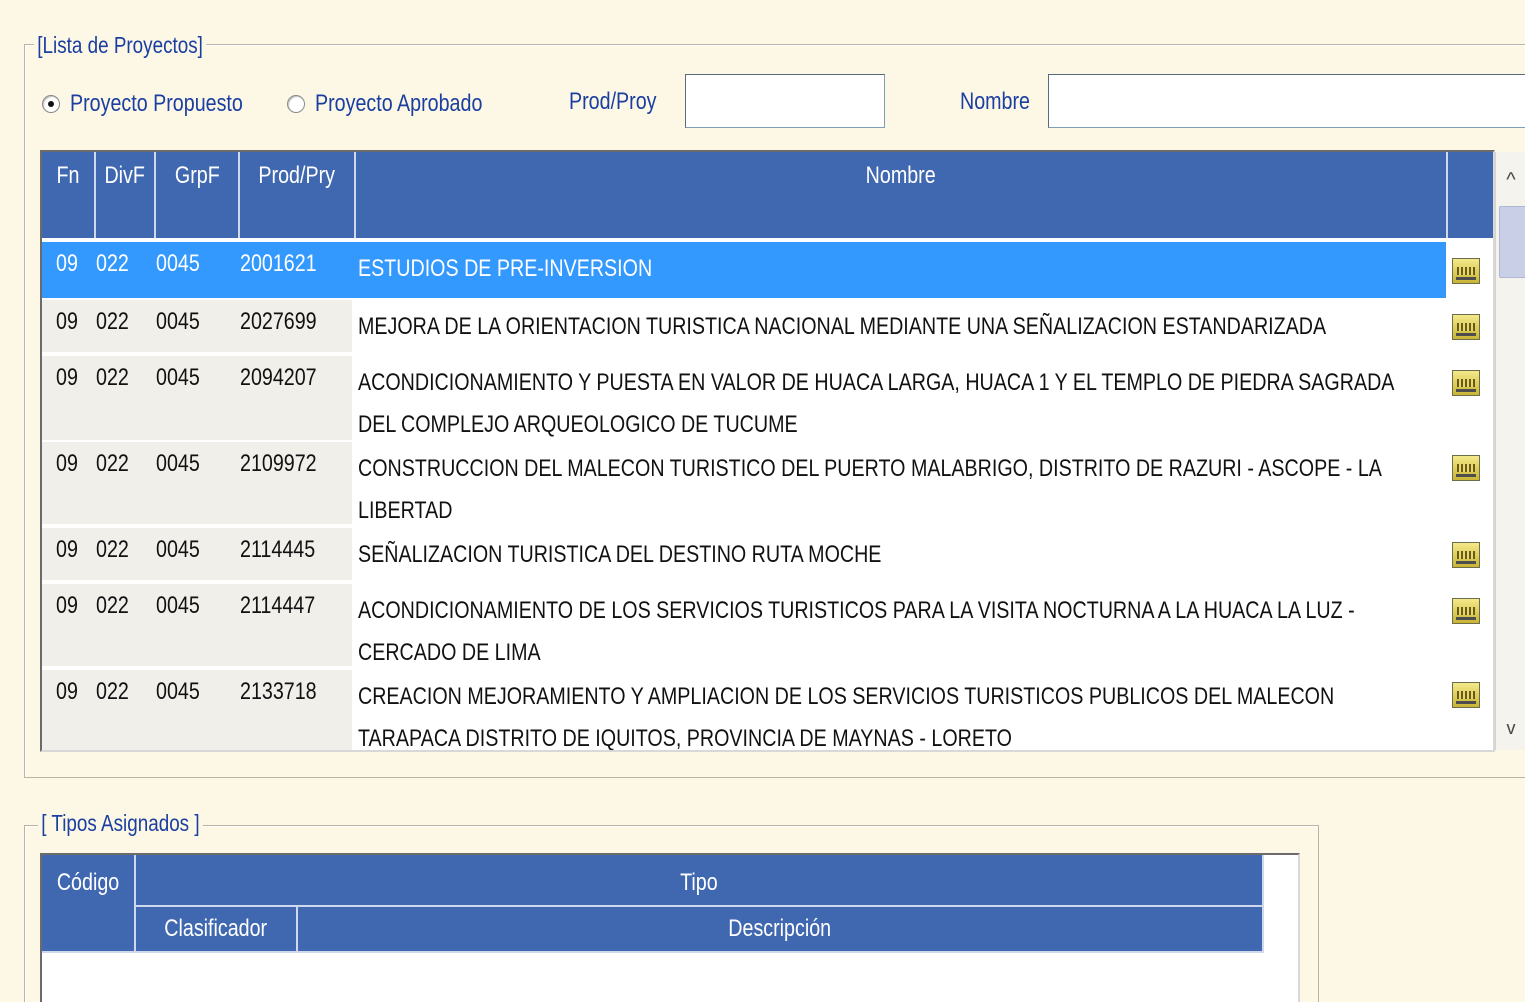 This screenshot has width=1525, height=1002. I want to click on col-header-codigo: Código, so click(89, 904).